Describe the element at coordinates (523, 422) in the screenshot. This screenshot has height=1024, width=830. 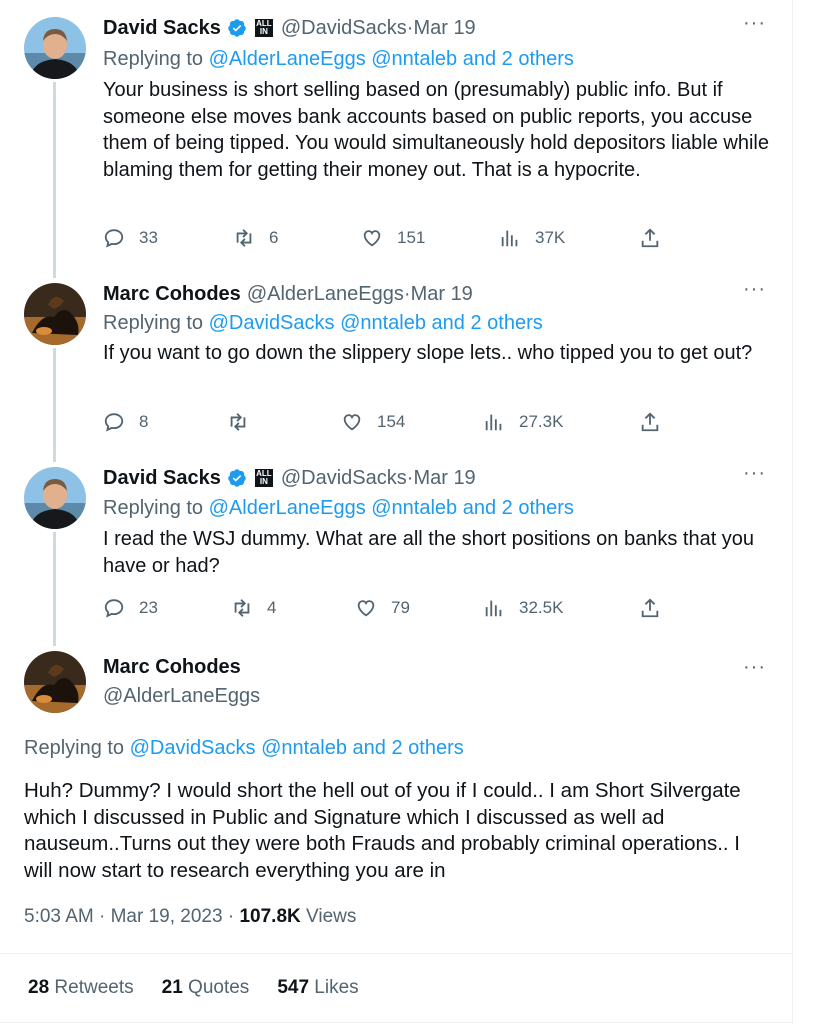
I see `views-button: 27.3K` at that location.